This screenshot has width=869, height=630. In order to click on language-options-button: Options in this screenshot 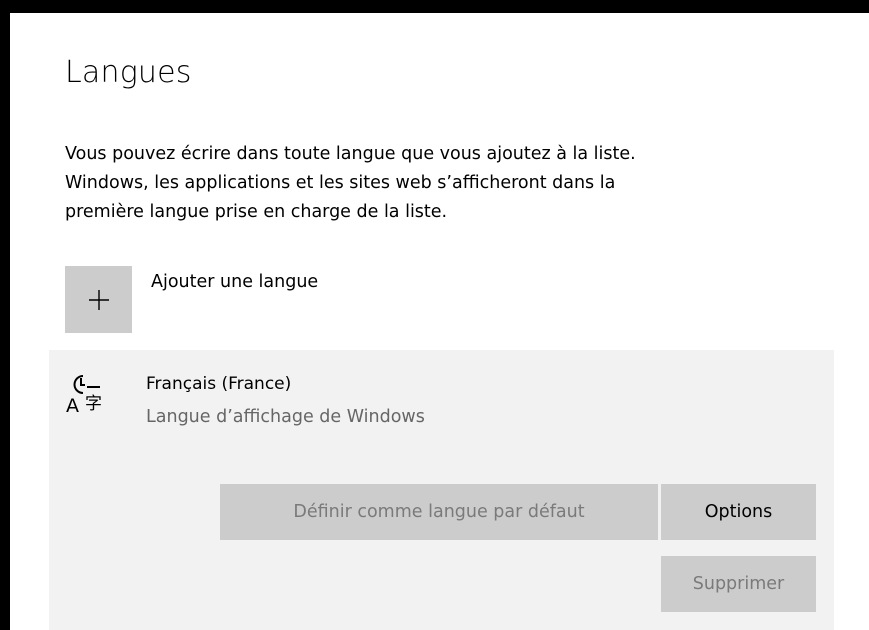, I will do `click(738, 512)`.